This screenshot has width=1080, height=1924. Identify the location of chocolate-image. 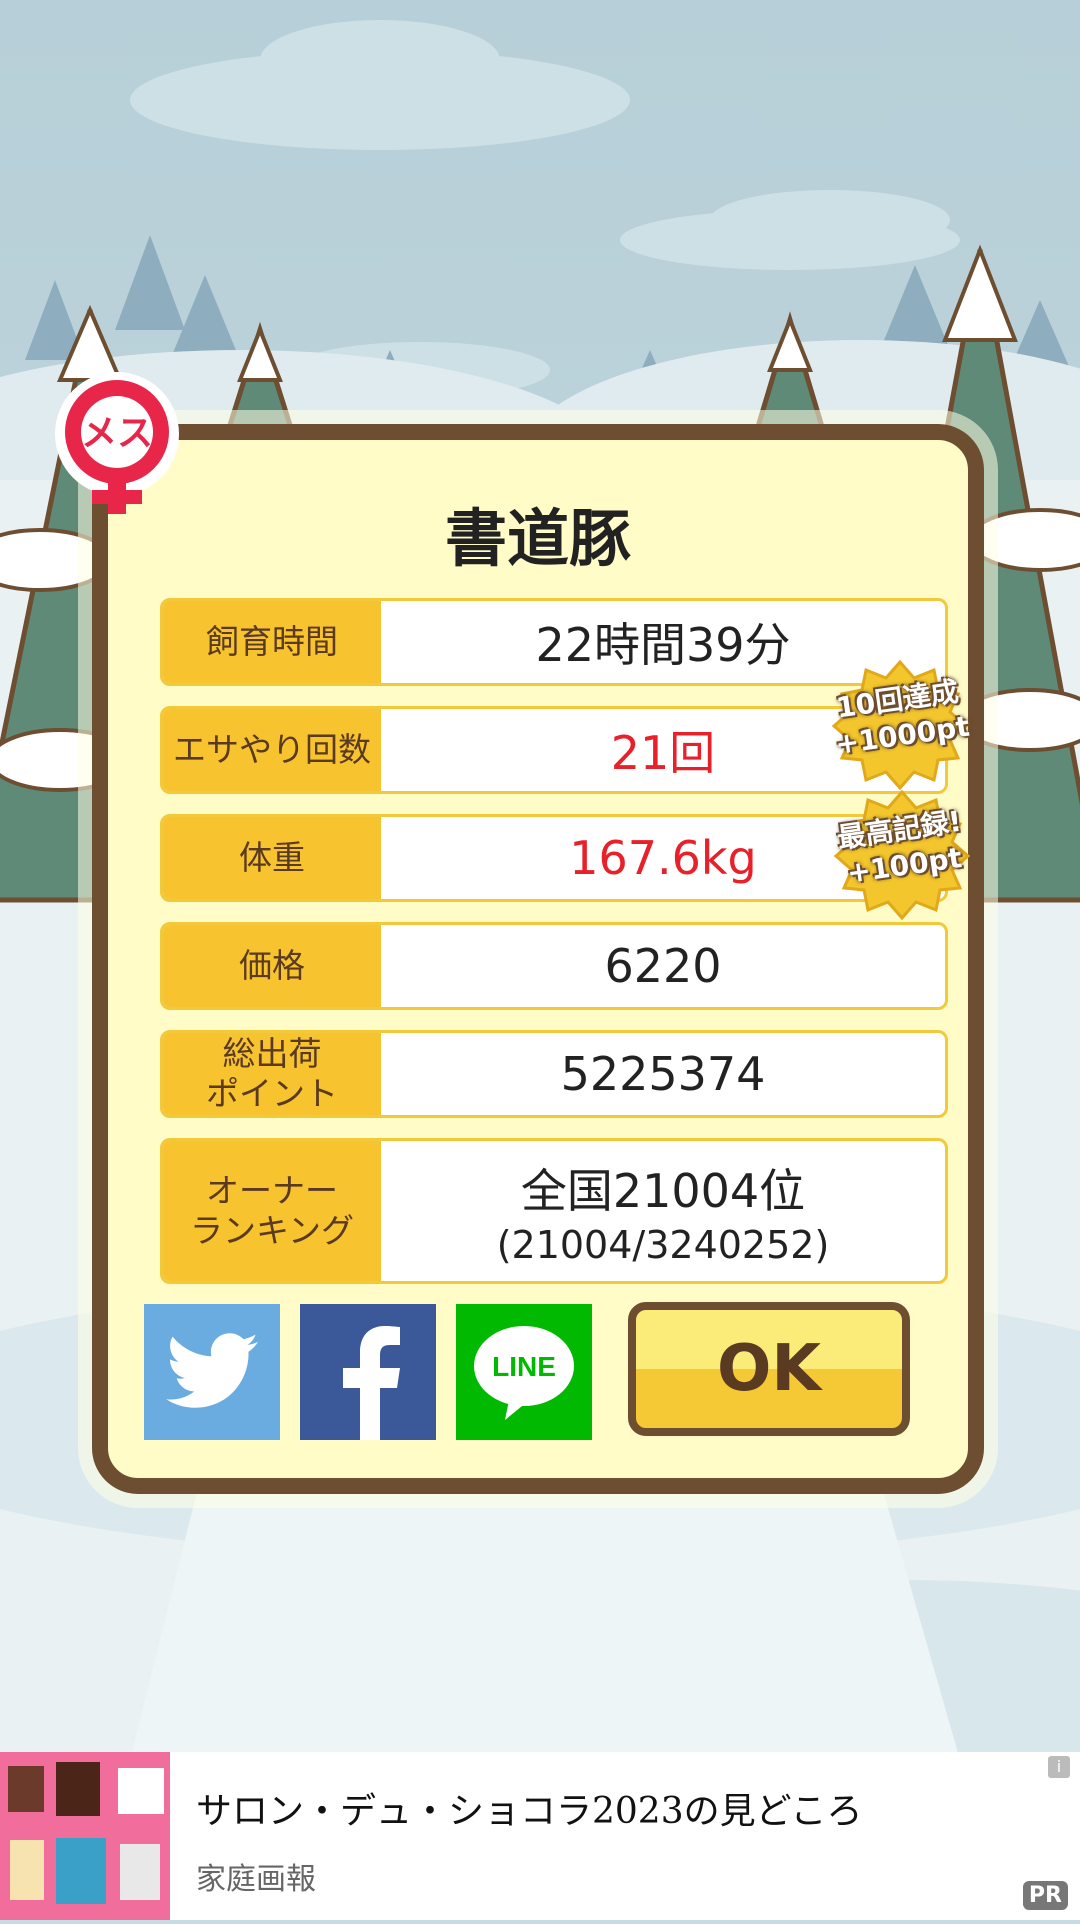
(85, 1836).